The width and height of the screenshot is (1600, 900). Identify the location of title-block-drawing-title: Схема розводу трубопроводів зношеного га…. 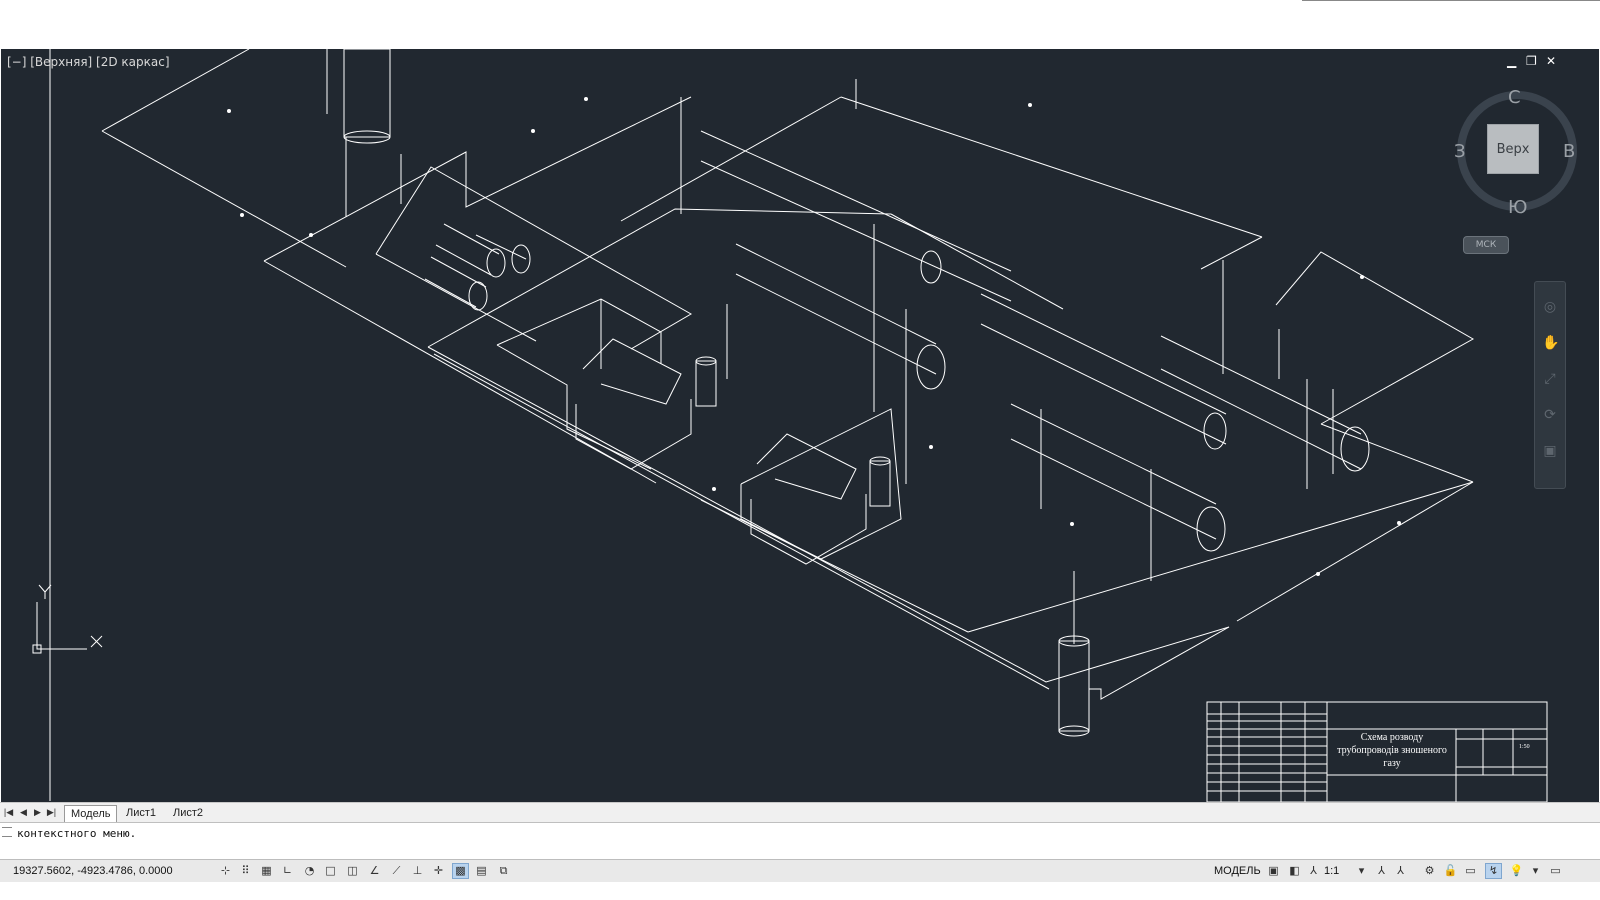
(1392, 750).